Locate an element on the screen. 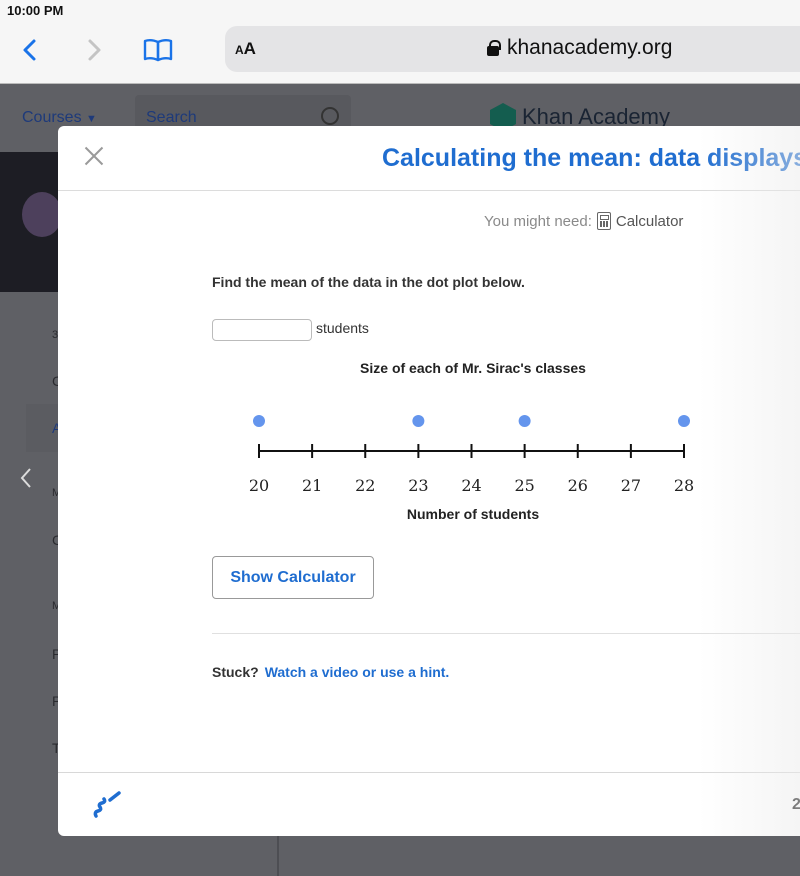 This screenshot has height=876, width=800. status-time: 10:00 PM is located at coordinates (35, 10).